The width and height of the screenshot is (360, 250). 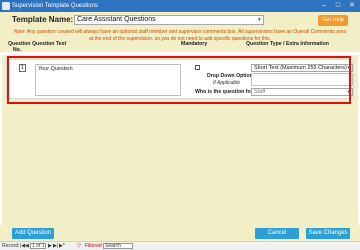 I want to click on column-question-text: Question Text, so click(x=49, y=44).